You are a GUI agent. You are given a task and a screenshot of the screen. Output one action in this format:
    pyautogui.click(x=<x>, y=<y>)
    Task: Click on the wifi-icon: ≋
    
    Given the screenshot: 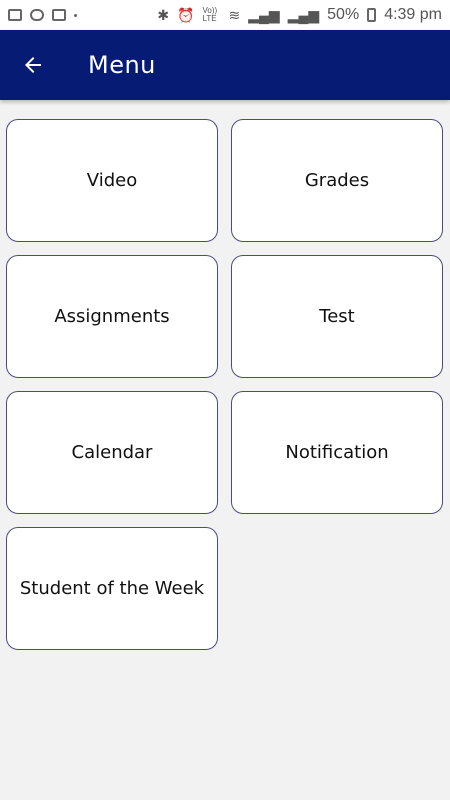 What is the action you would take?
    pyautogui.click(x=234, y=14)
    